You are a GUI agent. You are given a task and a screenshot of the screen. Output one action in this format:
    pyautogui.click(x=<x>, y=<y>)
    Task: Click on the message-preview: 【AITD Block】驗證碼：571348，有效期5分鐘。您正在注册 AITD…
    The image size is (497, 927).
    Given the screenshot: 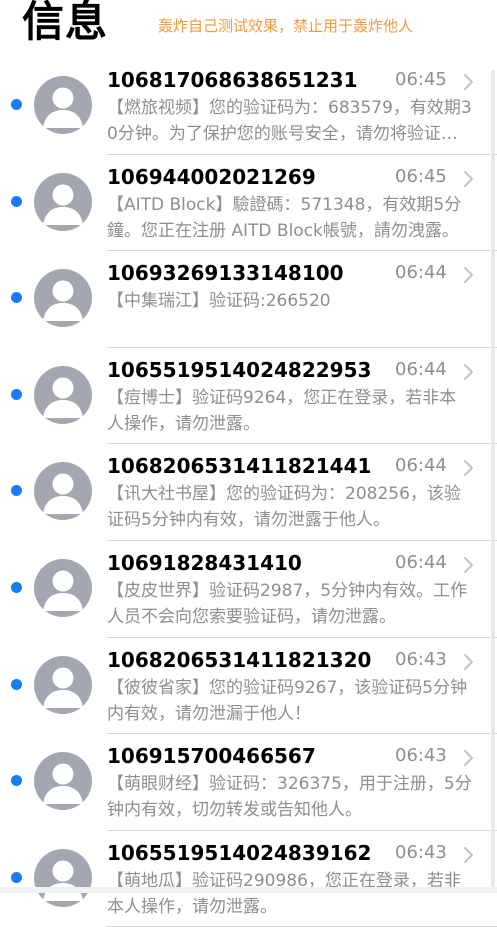 What is the action you would take?
    pyautogui.click(x=284, y=217)
    